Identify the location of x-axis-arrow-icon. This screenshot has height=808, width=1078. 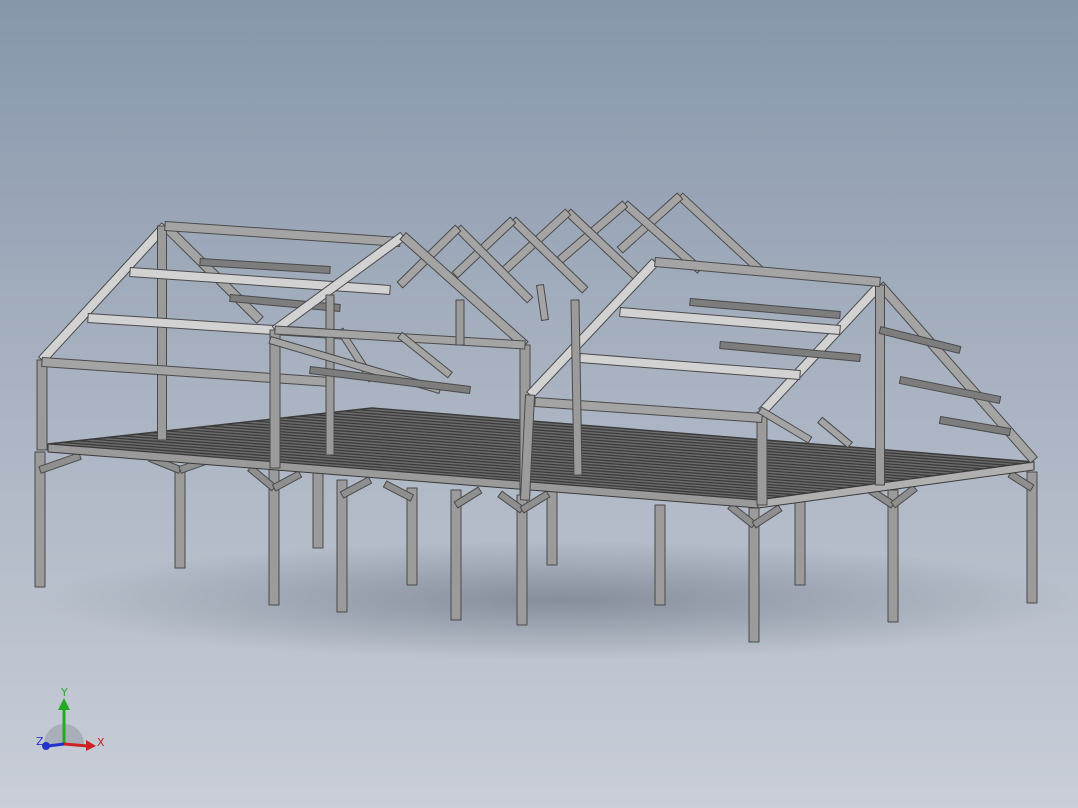
(91, 745).